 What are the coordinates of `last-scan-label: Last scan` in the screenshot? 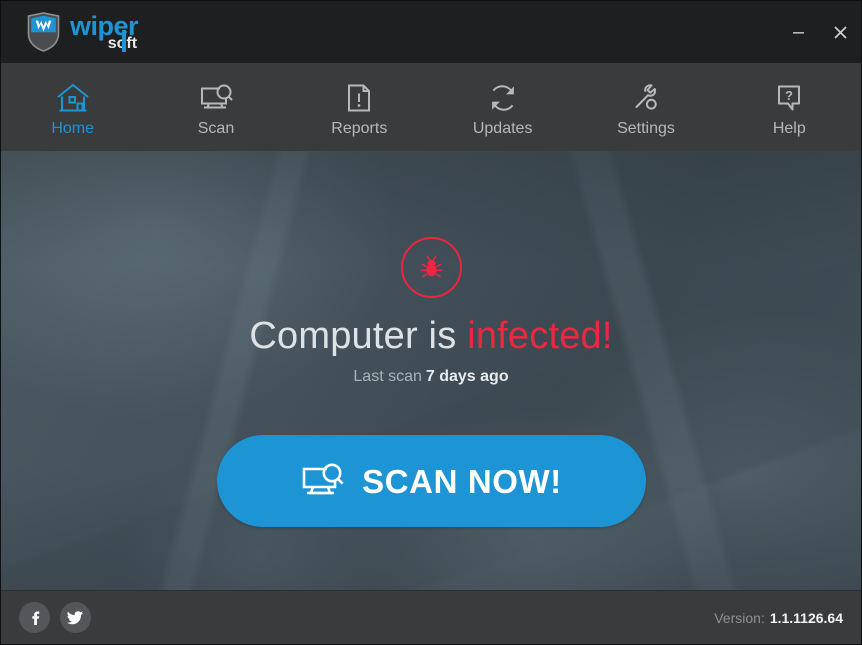 It's located at (387, 376).